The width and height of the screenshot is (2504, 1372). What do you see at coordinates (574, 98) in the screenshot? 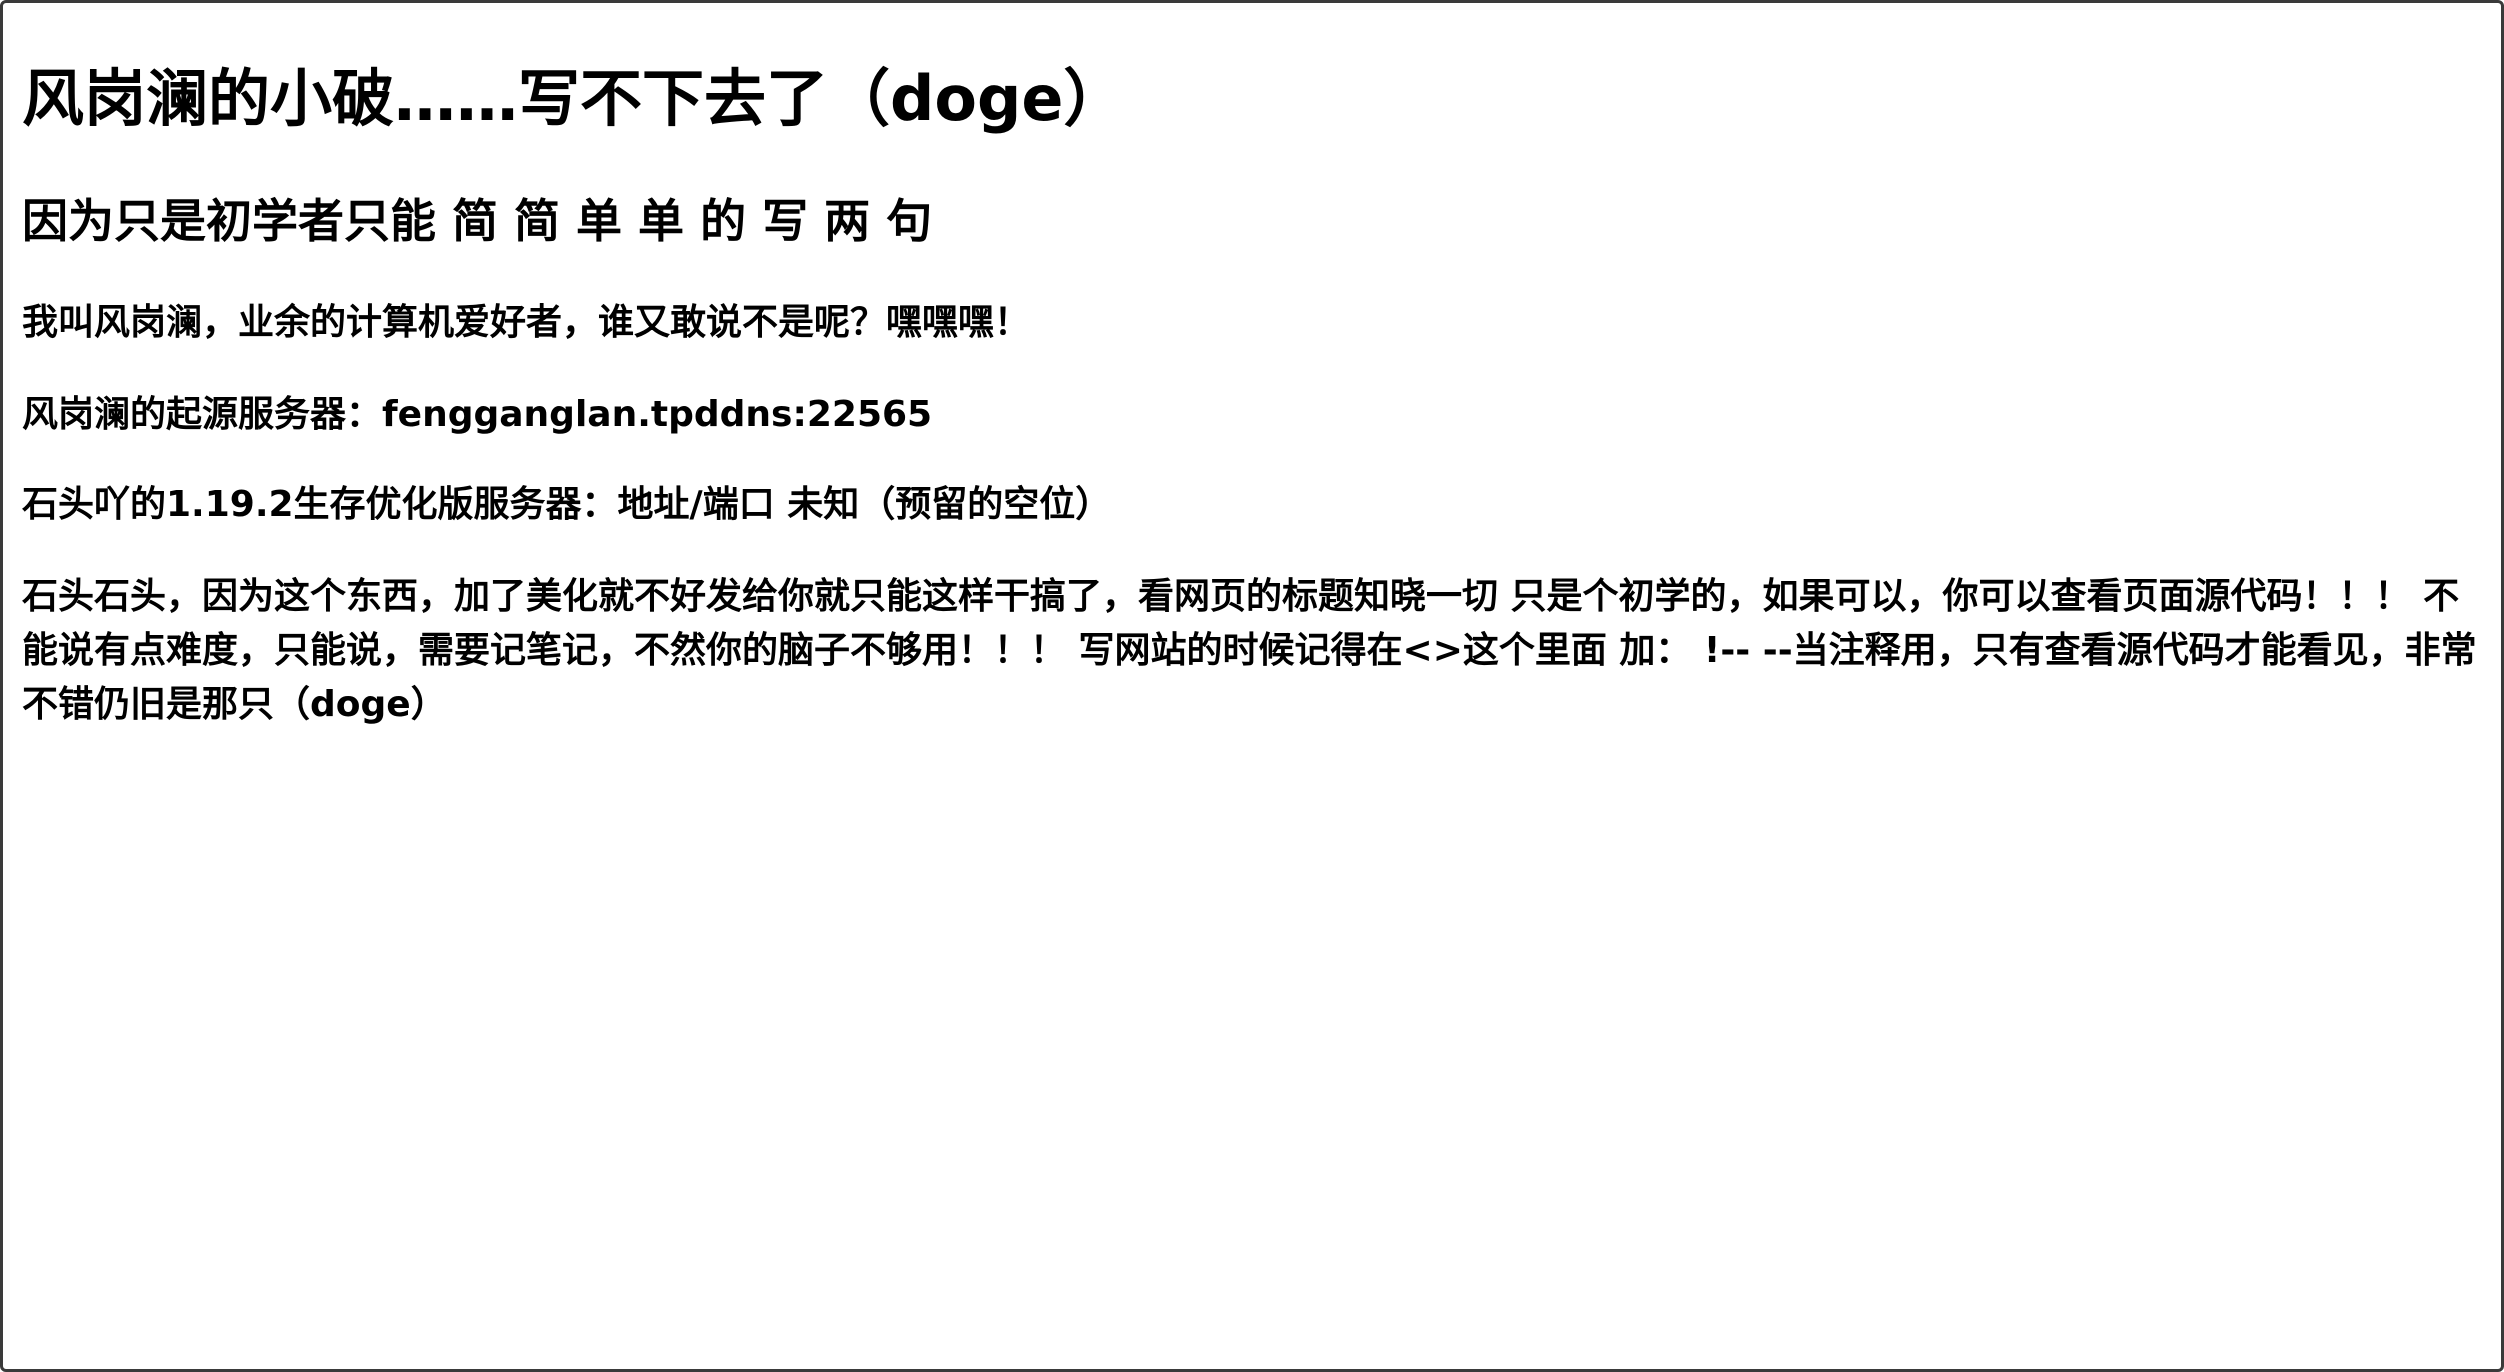
I see `page-title: 风岗澜的小破……写不下去了（doge）` at bounding box center [574, 98].